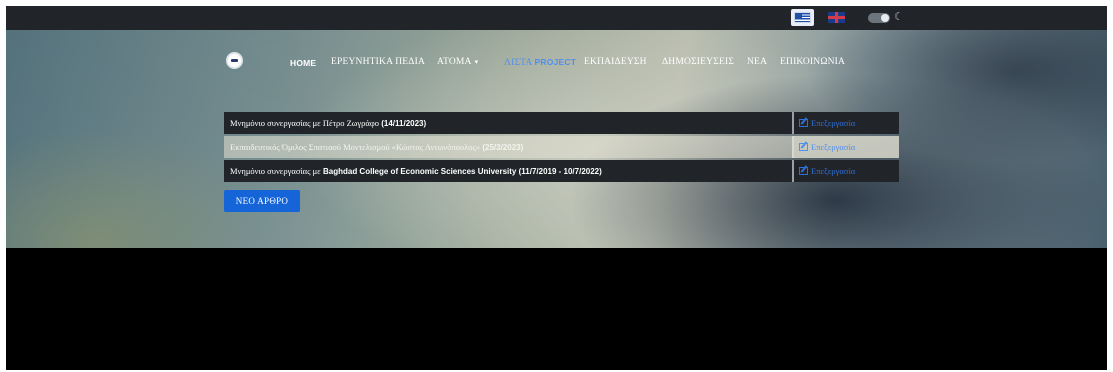 This screenshot has height=372, width=1113. I want to click on uk-flag-icon, so click(836, 17).